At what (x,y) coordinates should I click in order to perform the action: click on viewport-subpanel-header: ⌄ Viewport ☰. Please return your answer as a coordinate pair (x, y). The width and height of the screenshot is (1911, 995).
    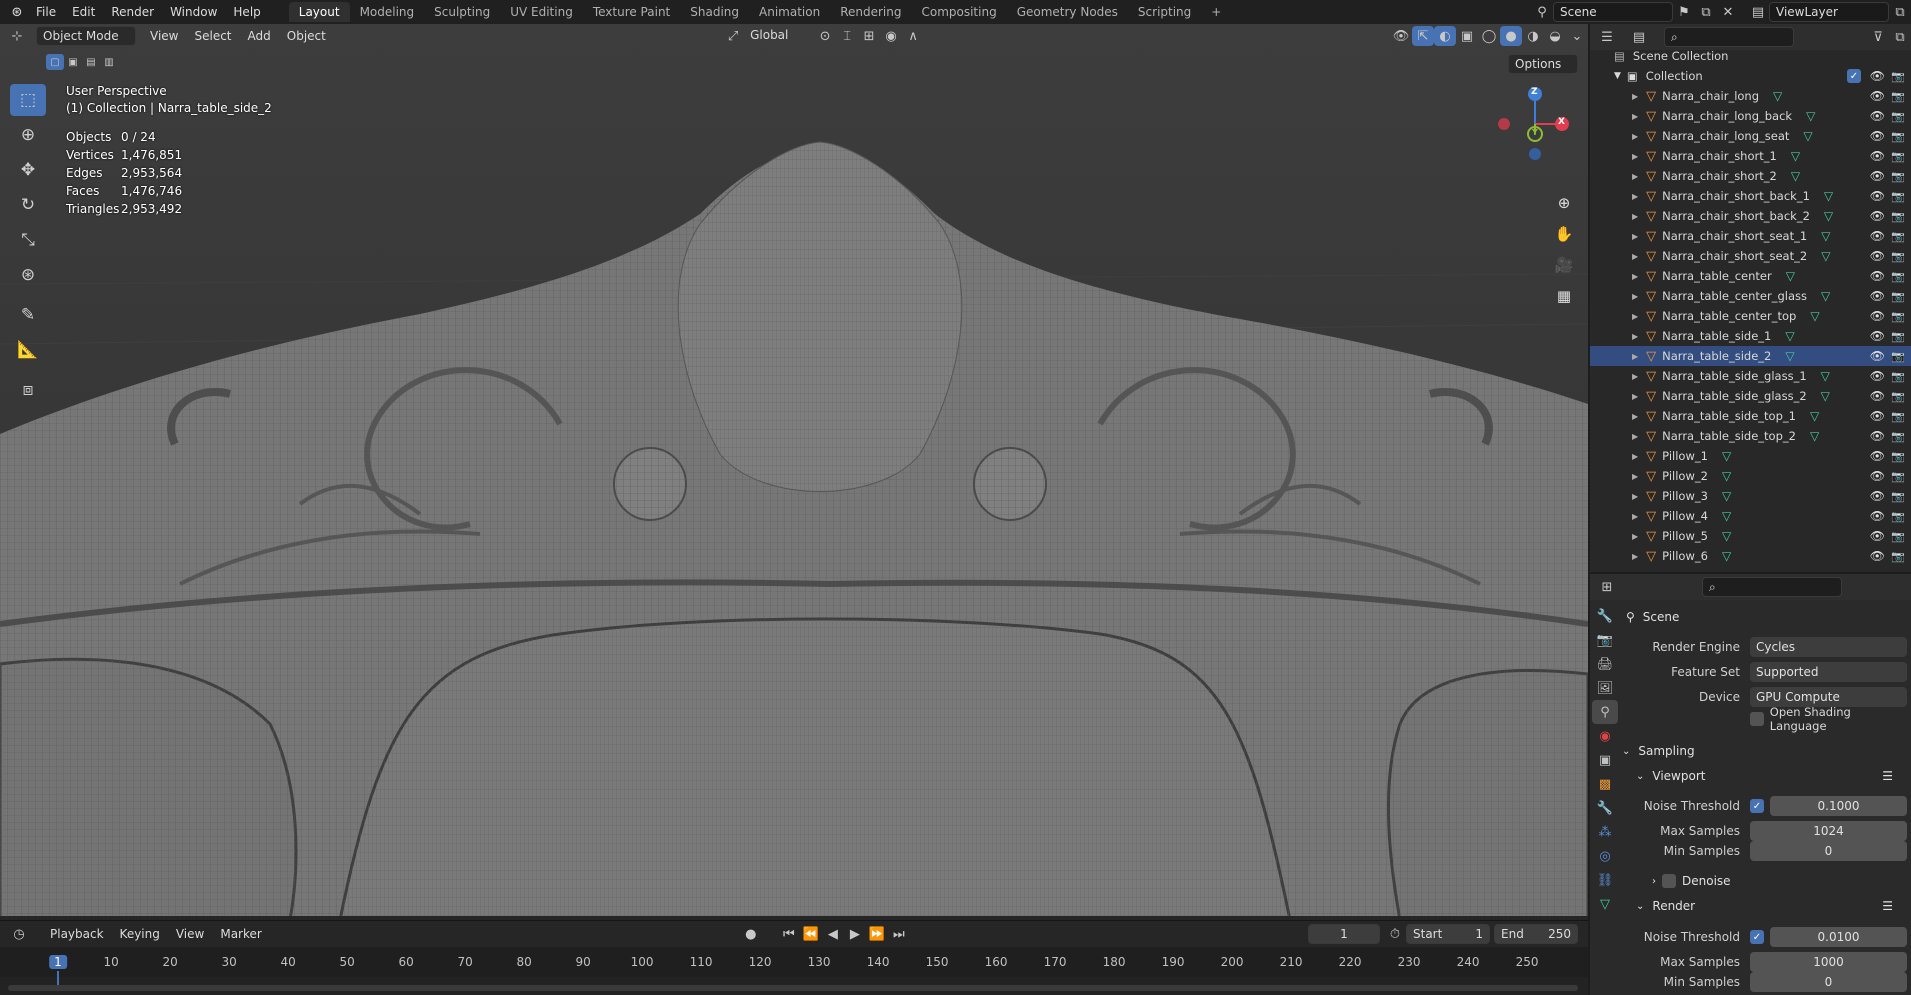
    Looking at the image, I should click on (1773, 776).